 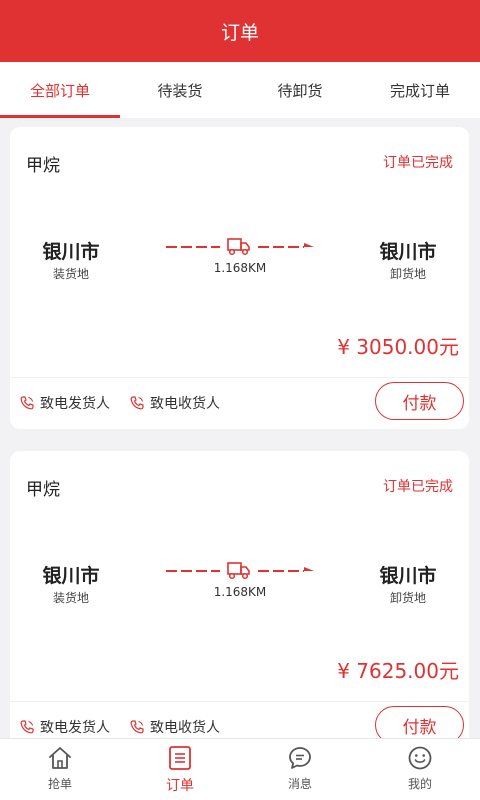 What do you see at coordinates (398, 671) in the screenshot?
I see `order-price: ¥ 7625.00元` at bounding box center [398, 671].